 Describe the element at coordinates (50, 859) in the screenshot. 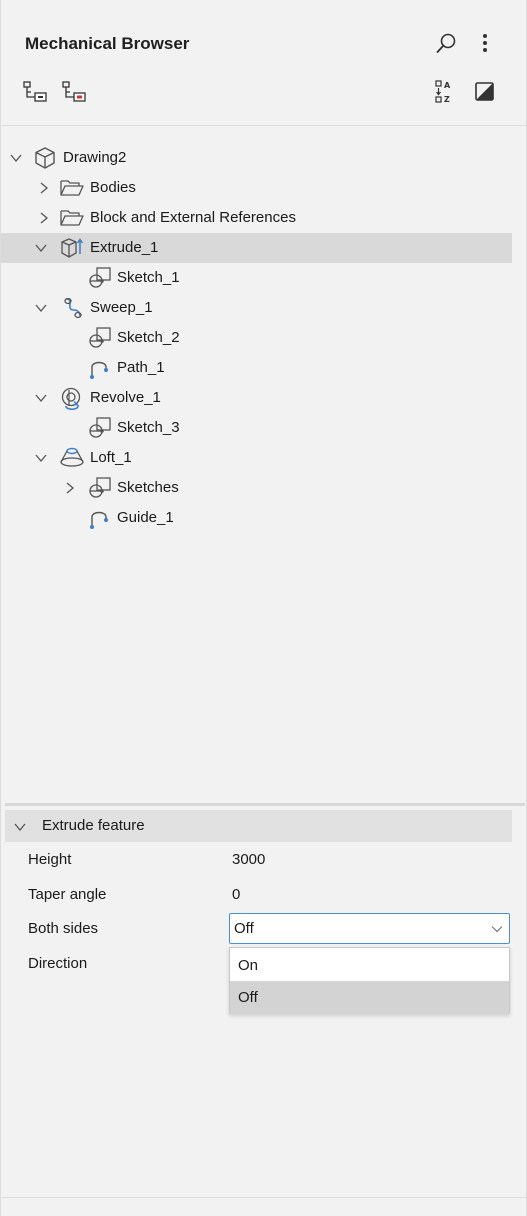

I see `property-label: Height` at that location.